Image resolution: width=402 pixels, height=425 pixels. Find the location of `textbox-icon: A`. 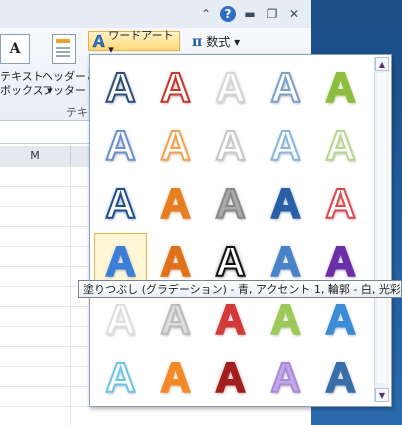

textbox-icon: A is located at coordinates (15, 49).